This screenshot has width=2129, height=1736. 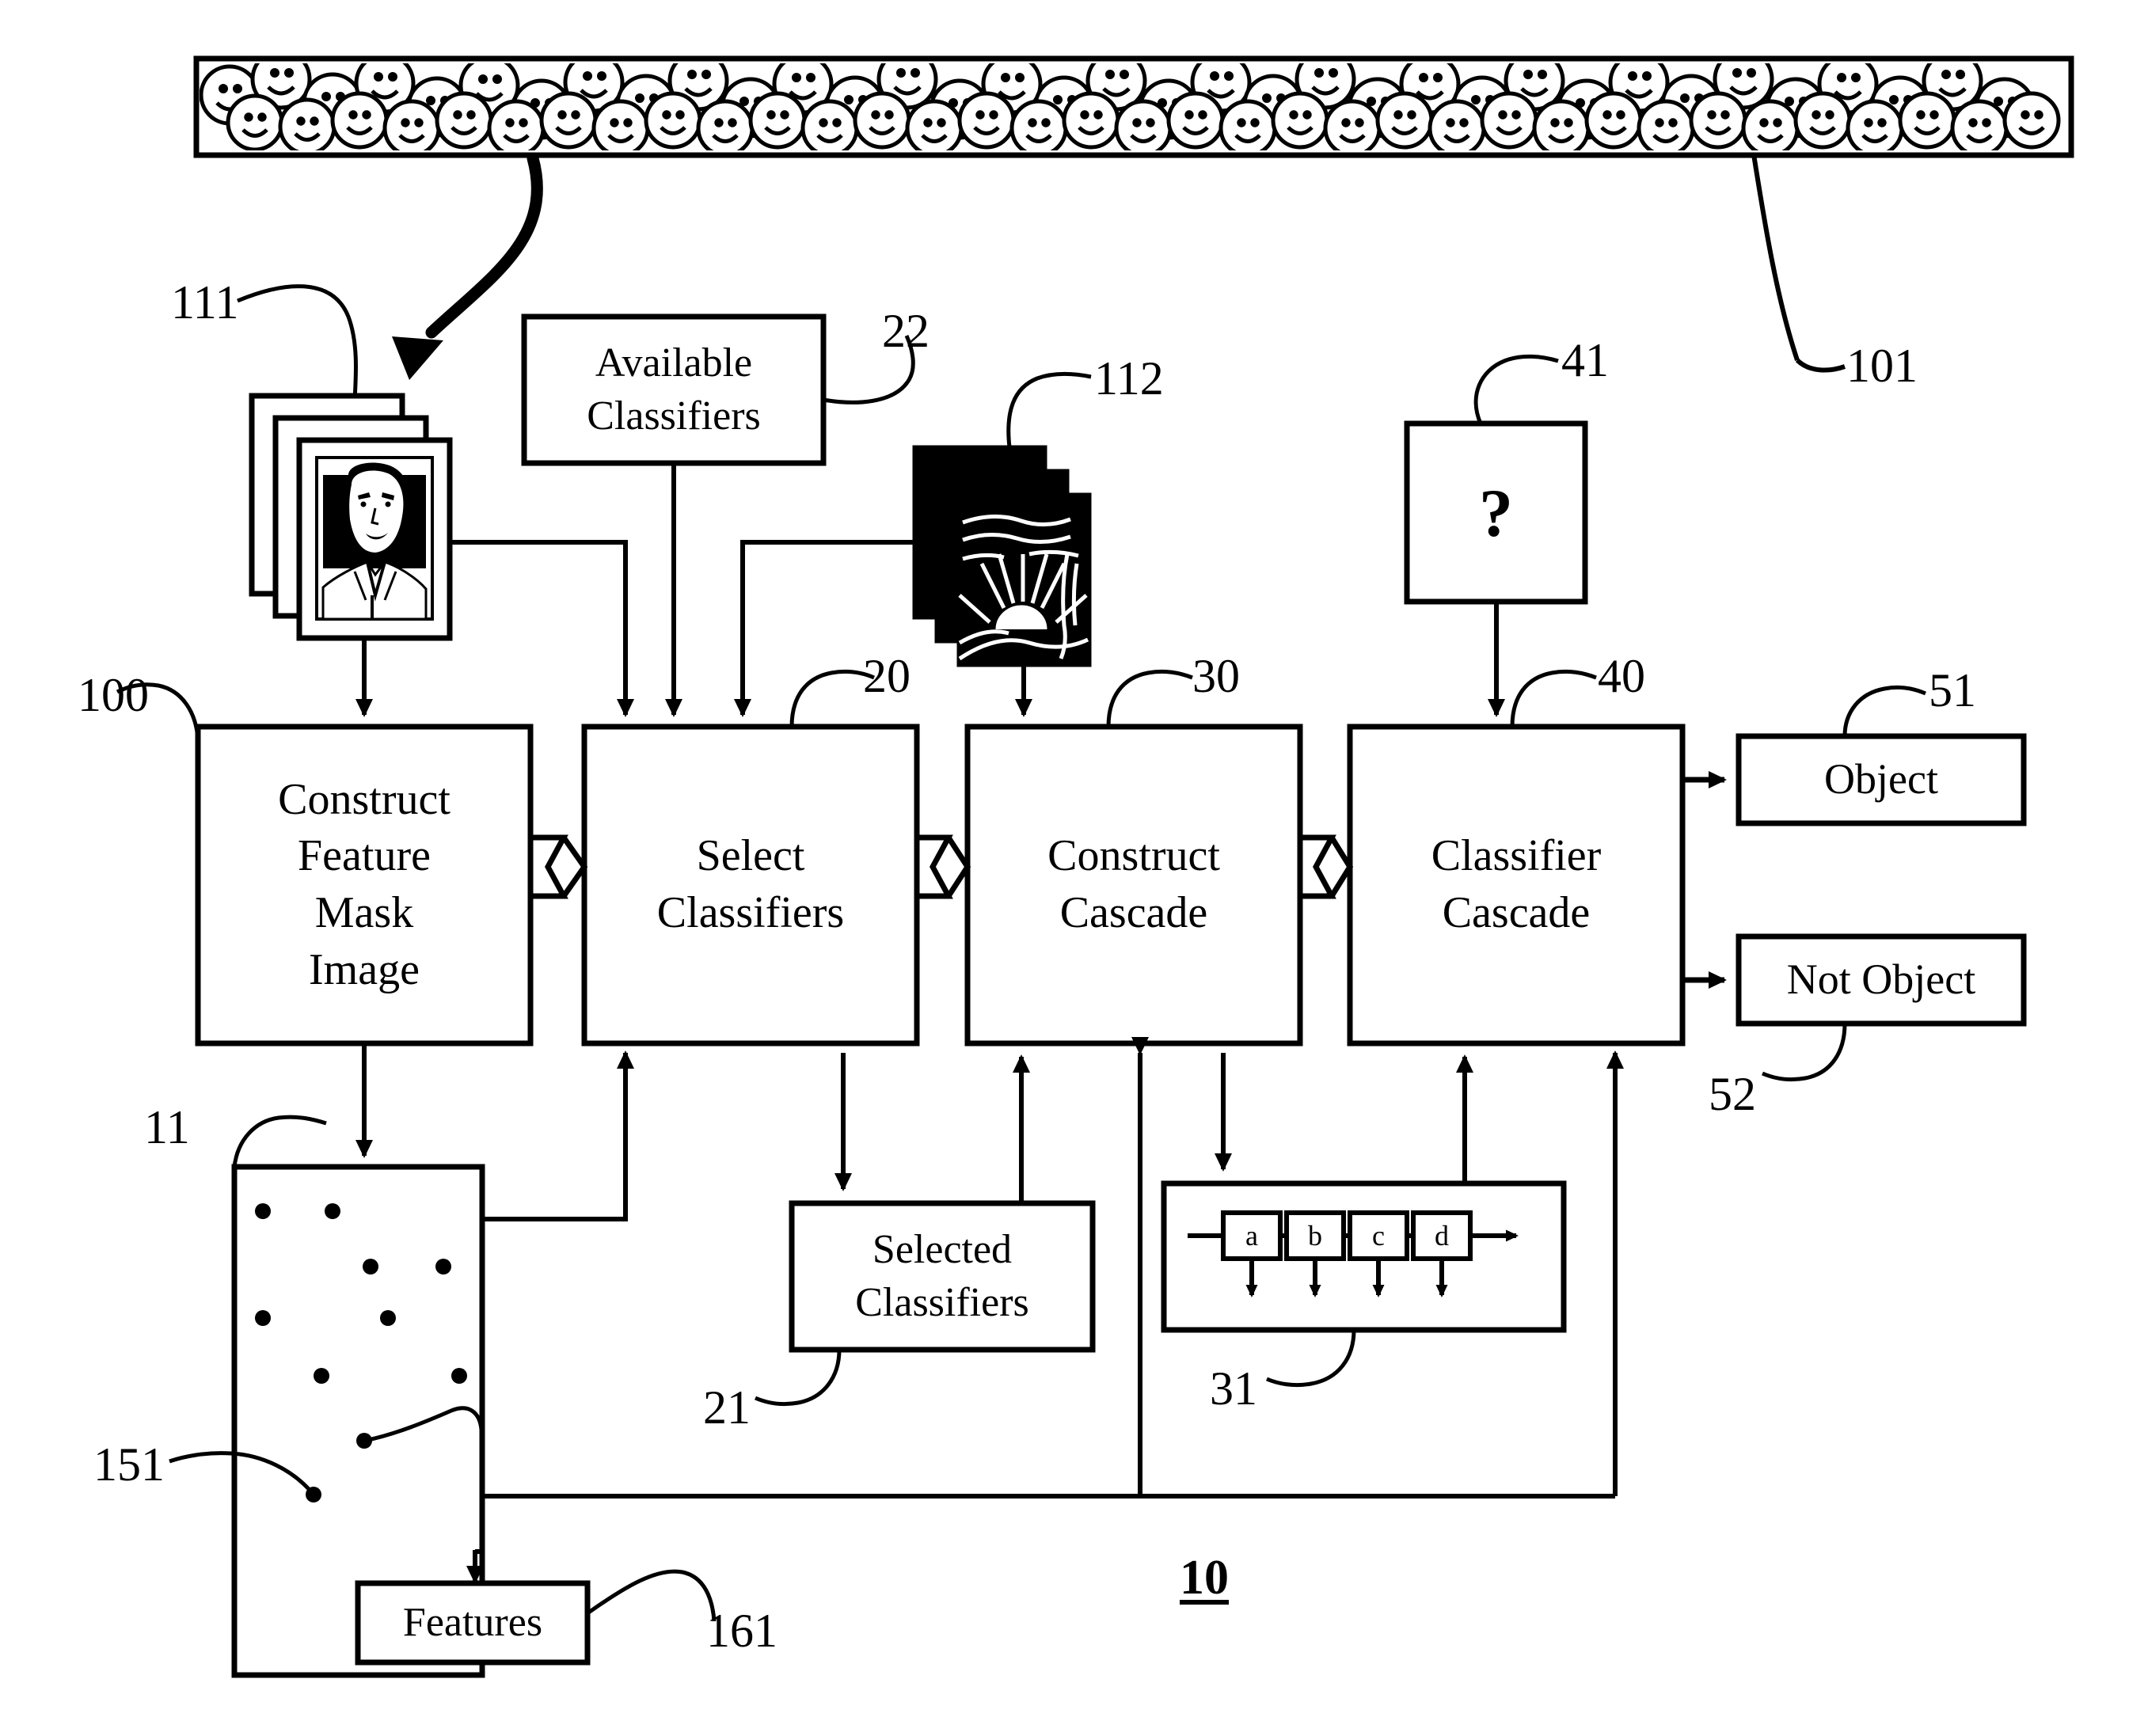 What do you see at coordinates (1442, 1236) in the screenshot?
I see `cascade-stage-d: d` at bounding box center [1442, 1236].